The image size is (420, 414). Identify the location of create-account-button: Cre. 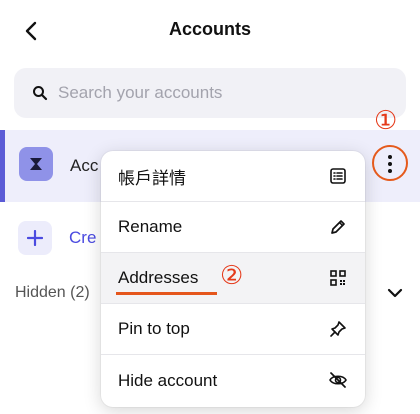
(57, 238).